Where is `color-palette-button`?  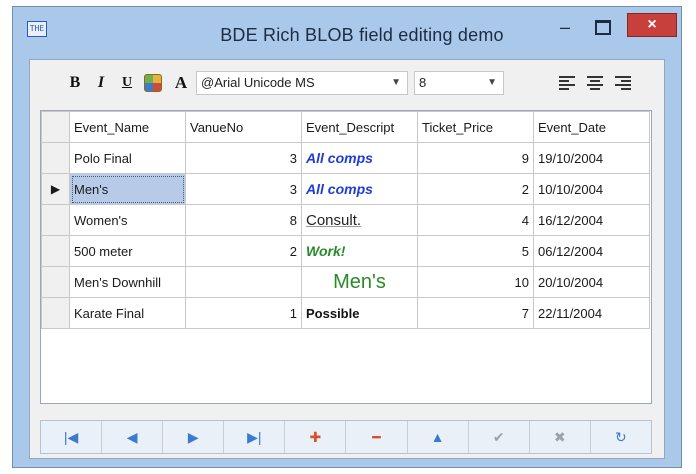 color-palette-button is located at coordinates (153, 83).